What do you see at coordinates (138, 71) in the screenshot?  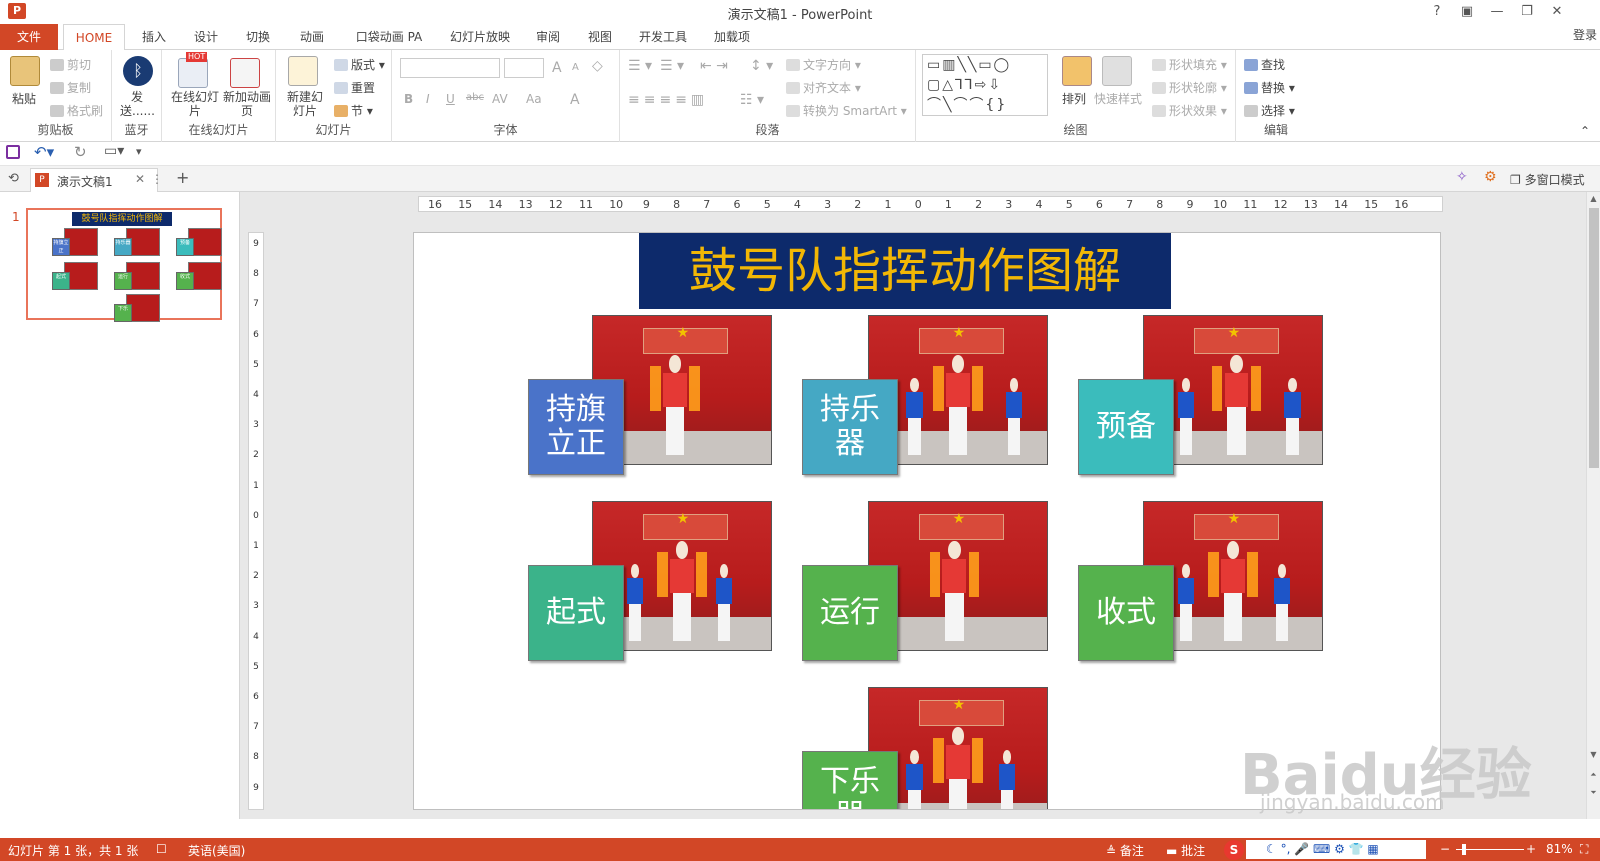 I see `bluetooth-icon: ᛒ` at bounding box center [138, 71].